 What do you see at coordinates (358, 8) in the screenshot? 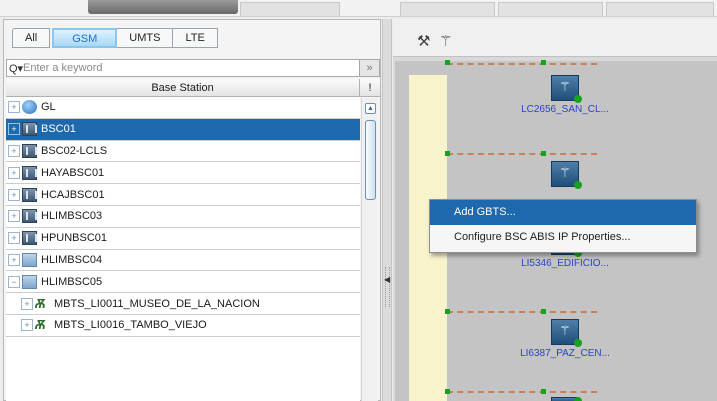
I see `top-strip` at bounding box center [358, 8].